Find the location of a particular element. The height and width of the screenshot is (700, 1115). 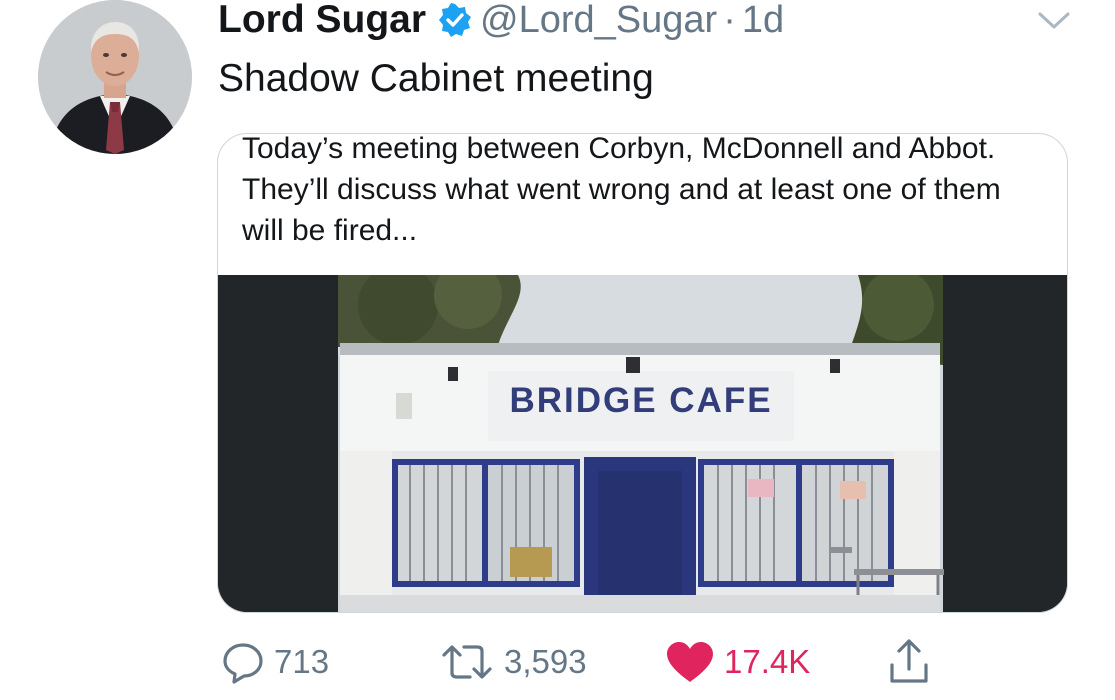

share-button is located at coordinates (909, 662).